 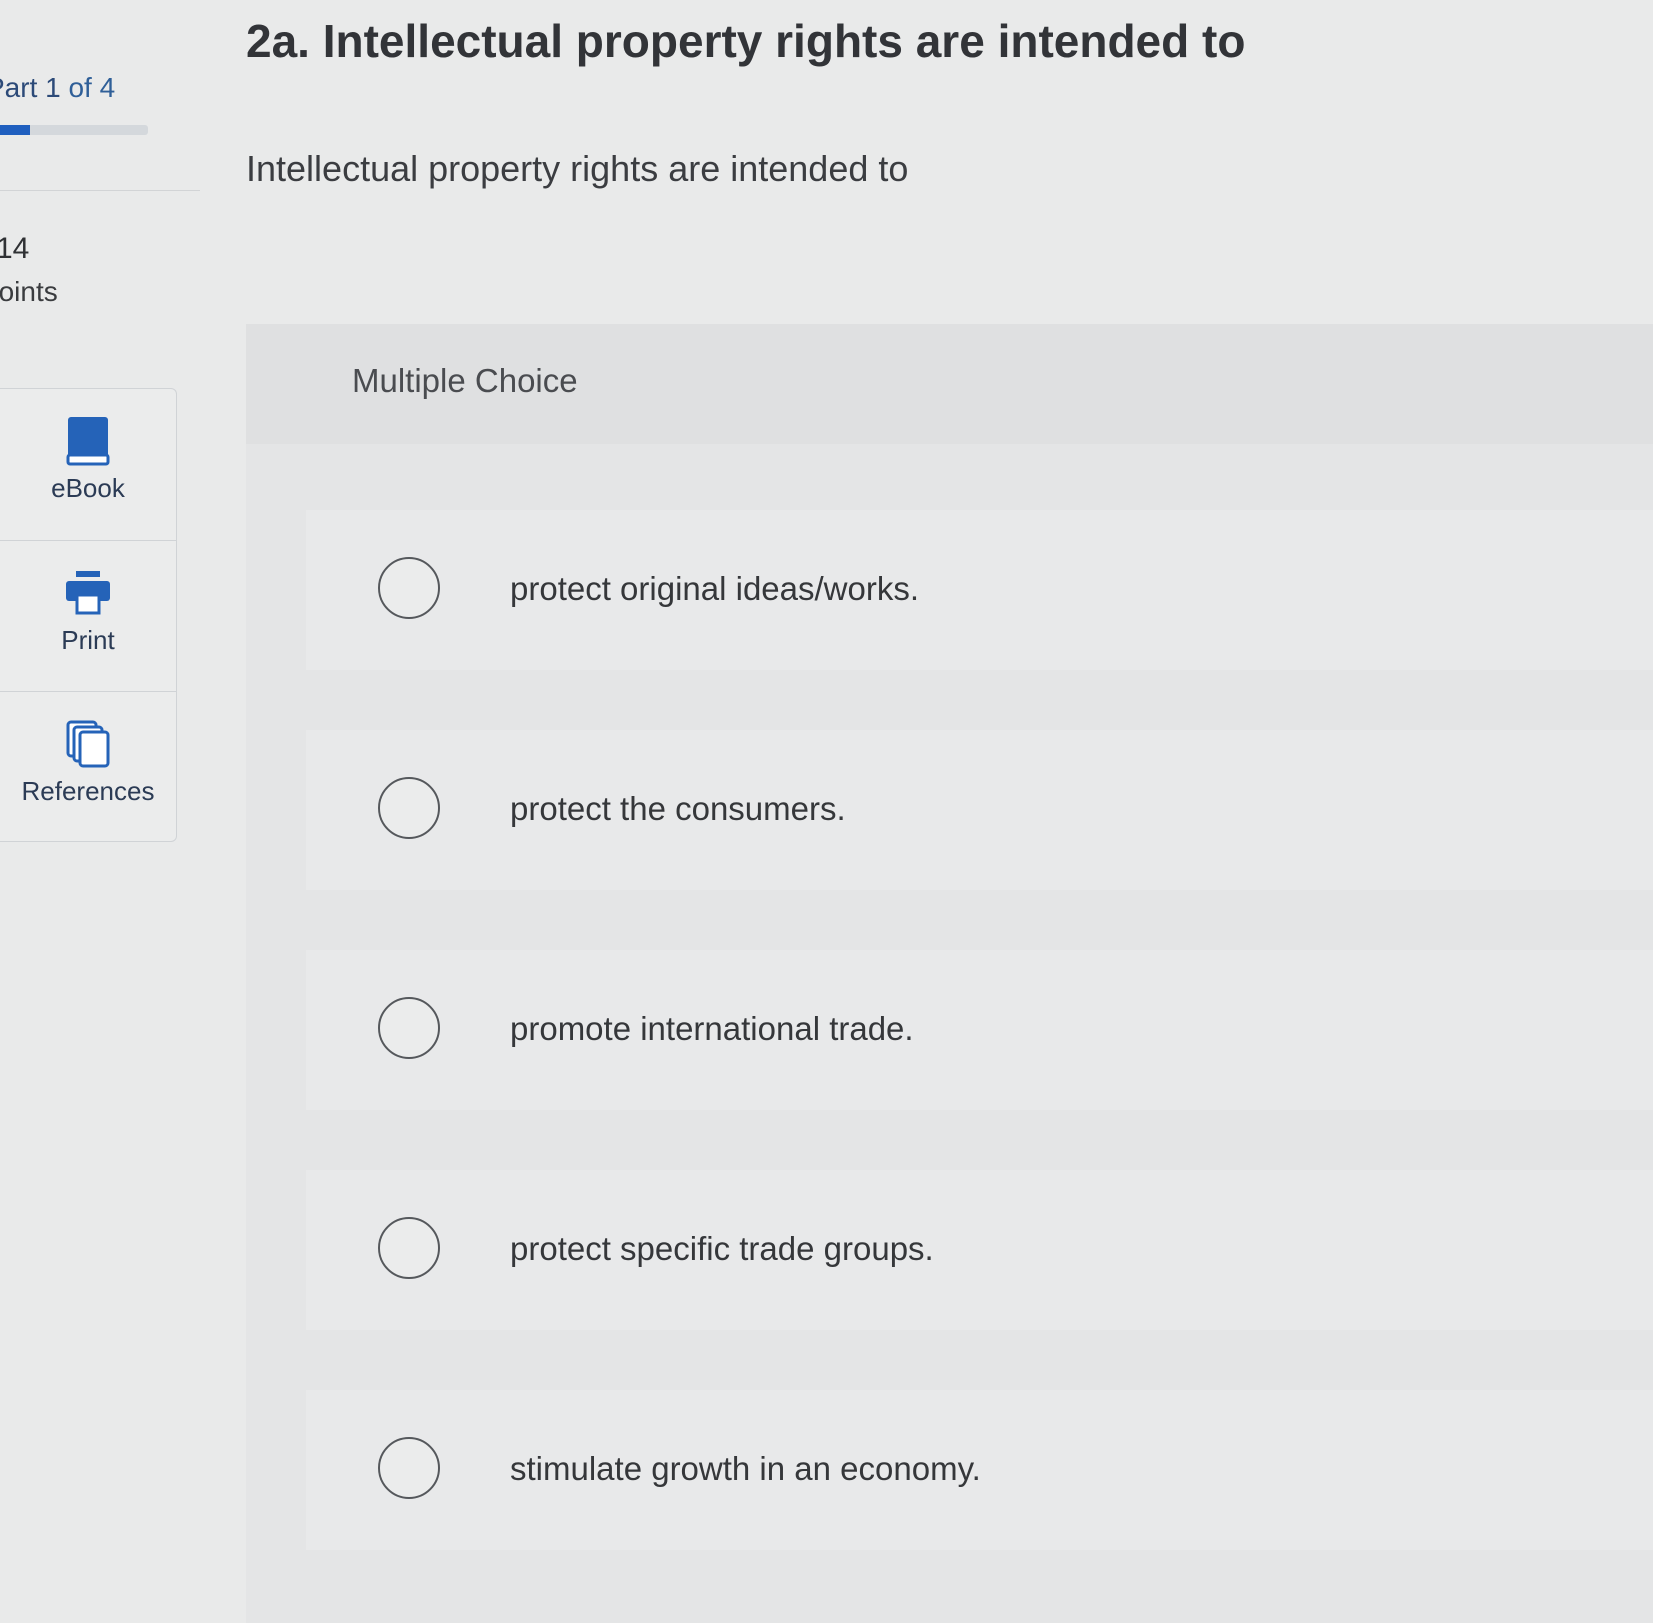 What do you see at coordinates (30, 87) in the screenshot?
I see `part-label-prefix: Part 1` at bounding box center [30, 87].